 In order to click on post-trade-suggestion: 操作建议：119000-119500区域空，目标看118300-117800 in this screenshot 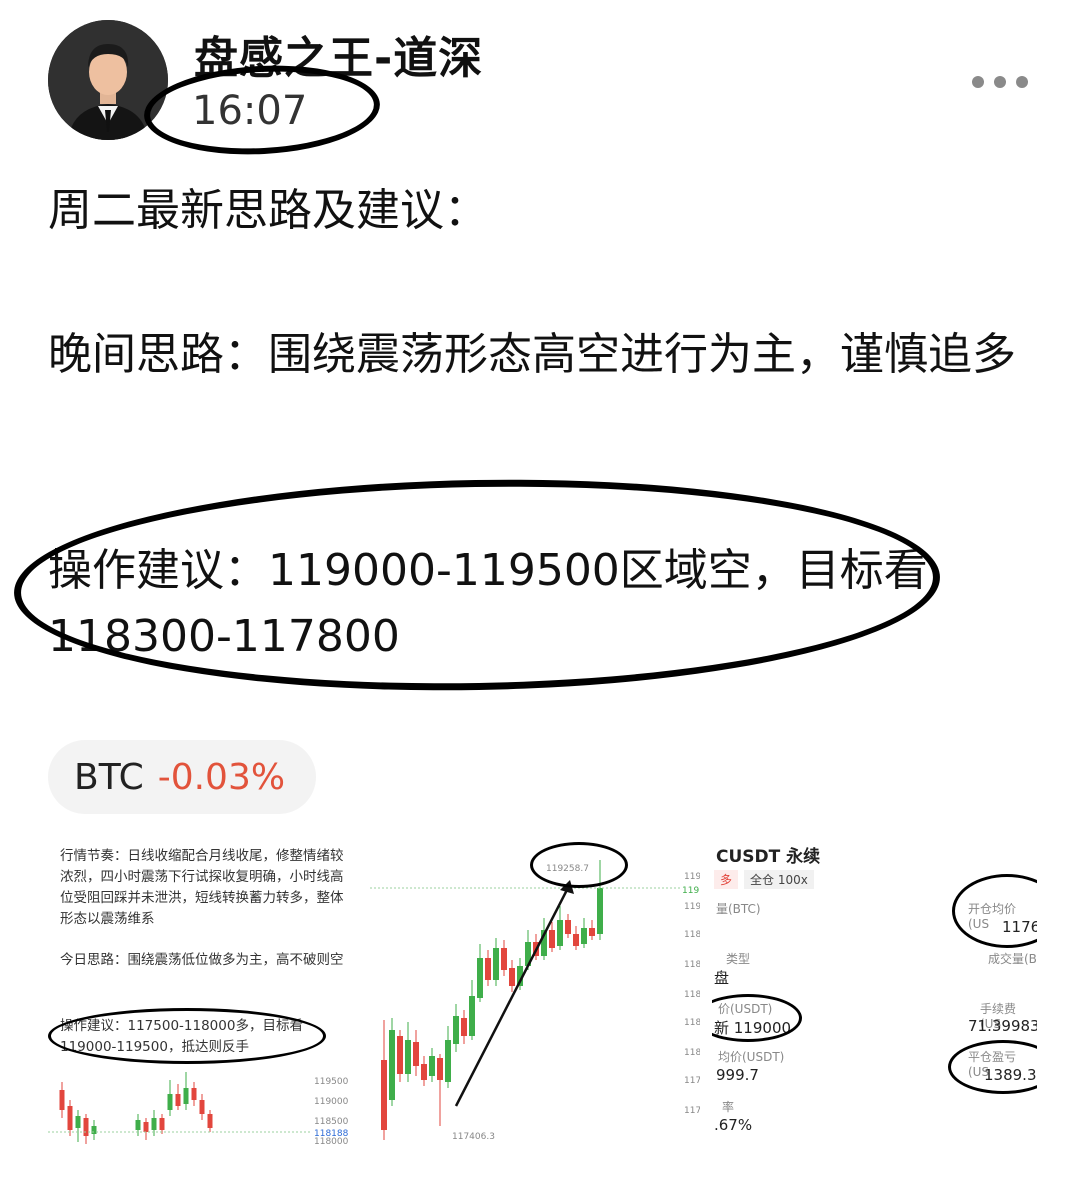, I will do `click(488, 603)`.